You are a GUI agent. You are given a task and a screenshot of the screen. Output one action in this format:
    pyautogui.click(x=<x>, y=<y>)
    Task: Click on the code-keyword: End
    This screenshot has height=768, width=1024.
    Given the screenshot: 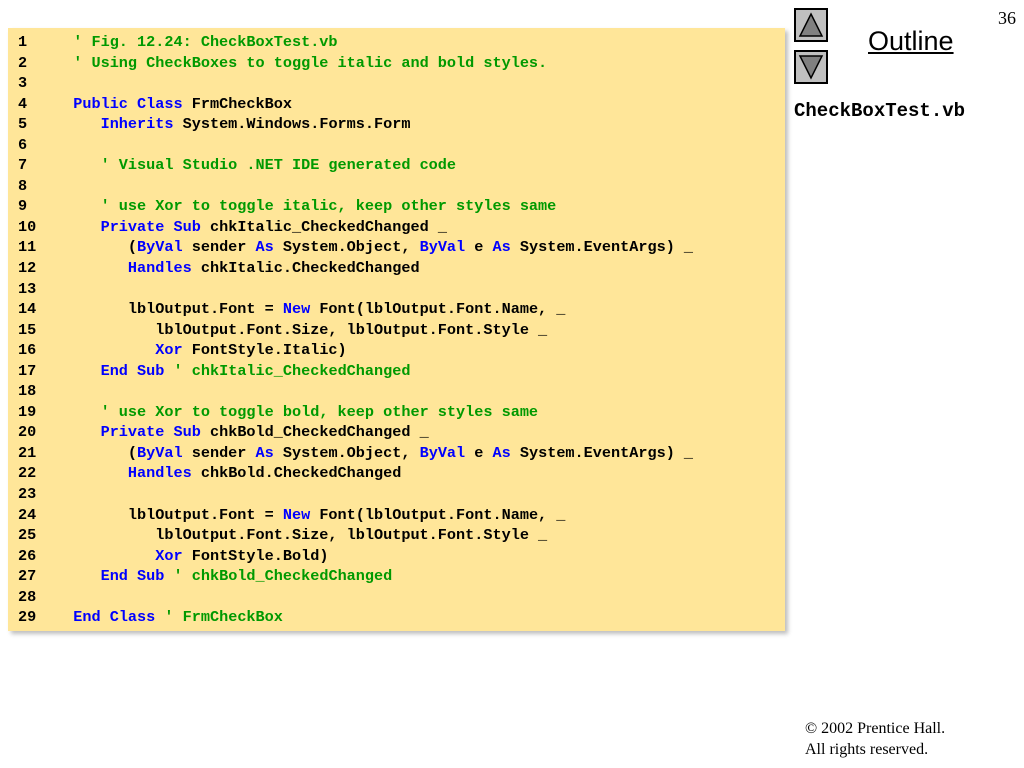 What is the action you would take?
    pyautogui.click(x=87, y=617)
    